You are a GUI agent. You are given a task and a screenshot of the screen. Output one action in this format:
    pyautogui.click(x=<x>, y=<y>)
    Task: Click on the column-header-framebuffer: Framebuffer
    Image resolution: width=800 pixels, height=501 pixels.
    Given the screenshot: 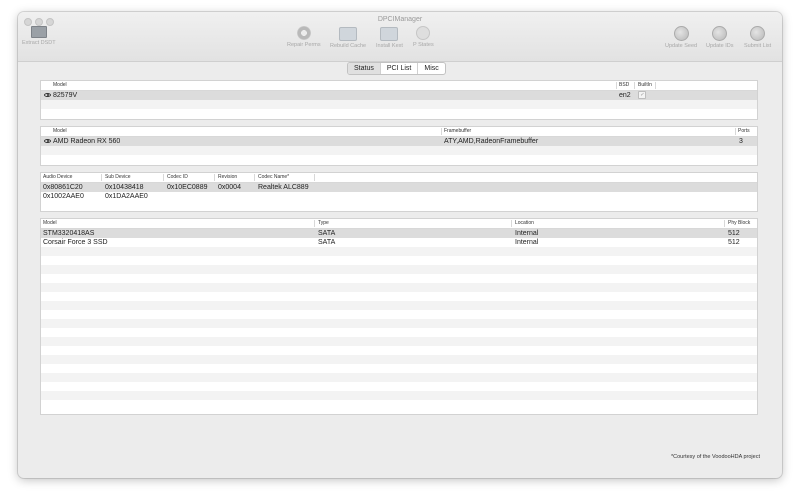 What is the action you would take?
    pyautogui.click(x=457, y=131)
    